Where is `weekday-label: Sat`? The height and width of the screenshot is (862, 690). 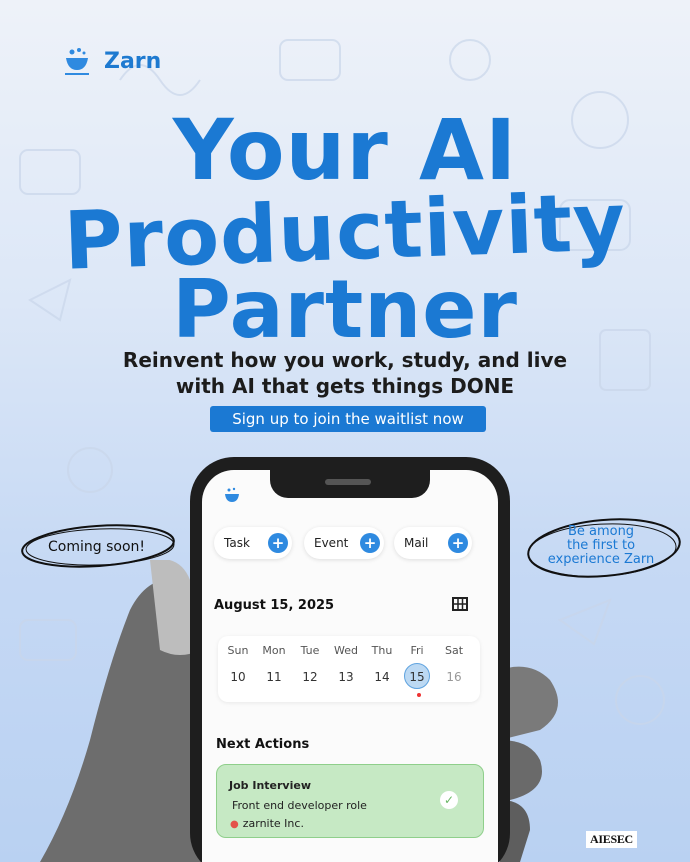 weekday-label: Sat is located at coordinates (454, 650).